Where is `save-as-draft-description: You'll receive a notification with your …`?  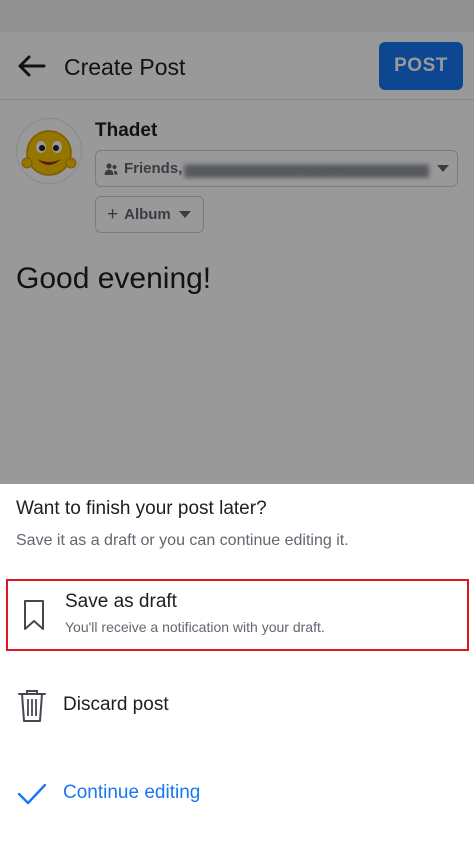
save-as-draft-description: You'll receive a notification with your … is located at coordinates (195, 627).